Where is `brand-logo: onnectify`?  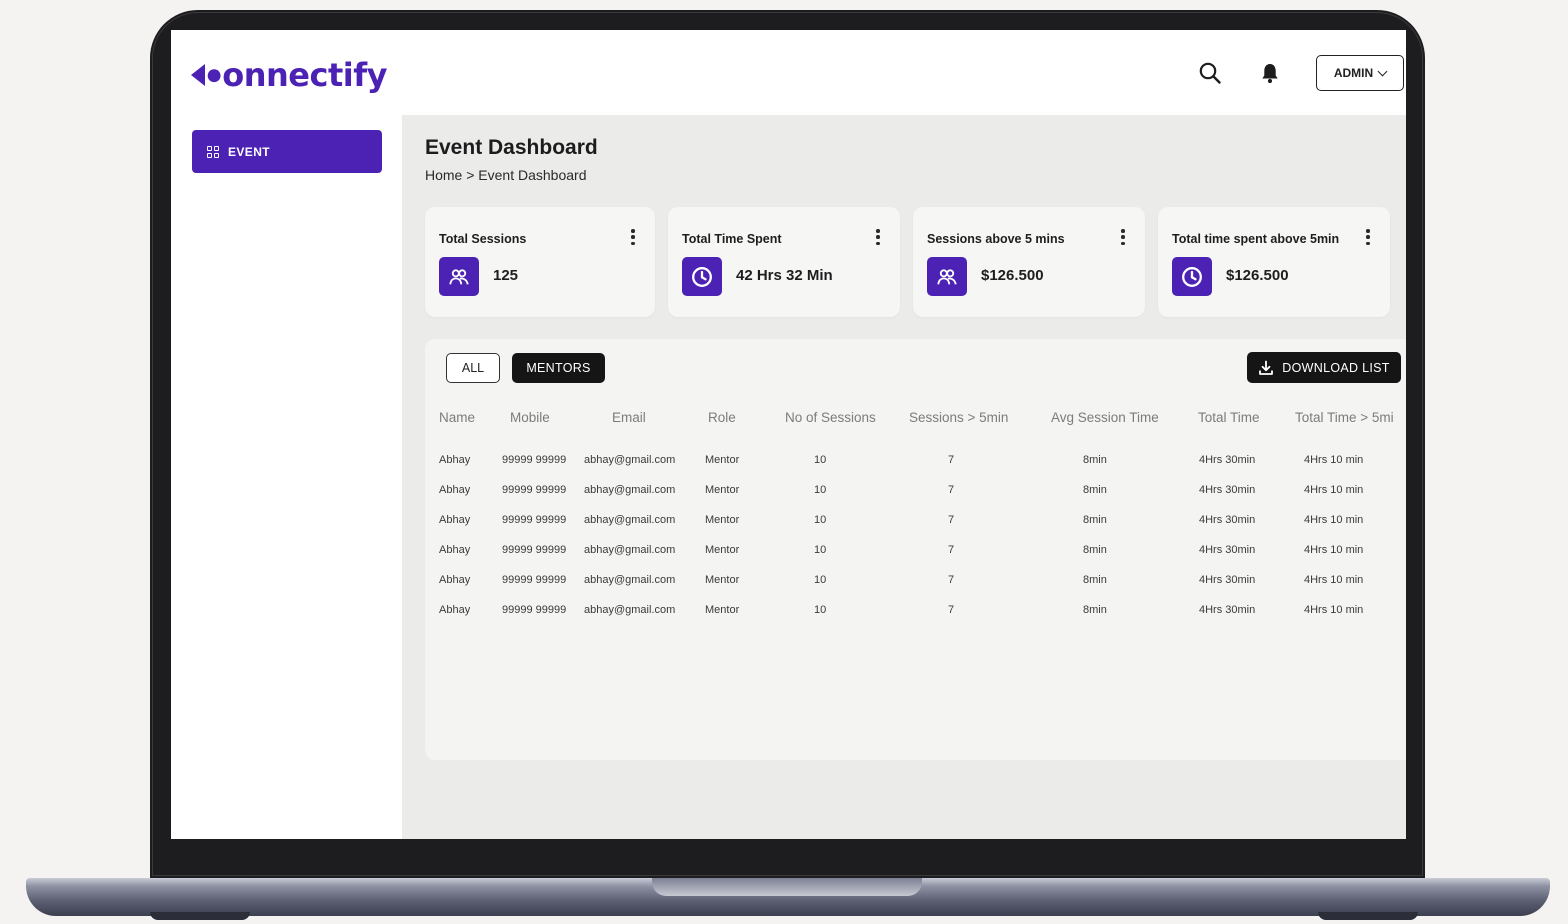
brand-logo: onnectify is located at coordinates (289, 75).